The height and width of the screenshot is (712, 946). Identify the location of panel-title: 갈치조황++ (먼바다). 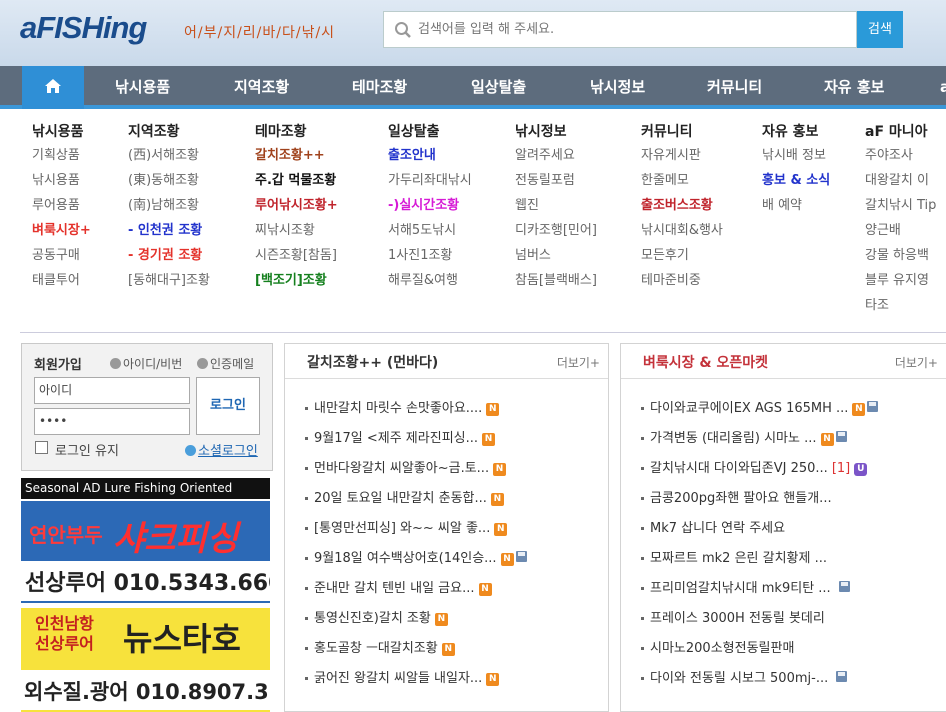
(372, 362).